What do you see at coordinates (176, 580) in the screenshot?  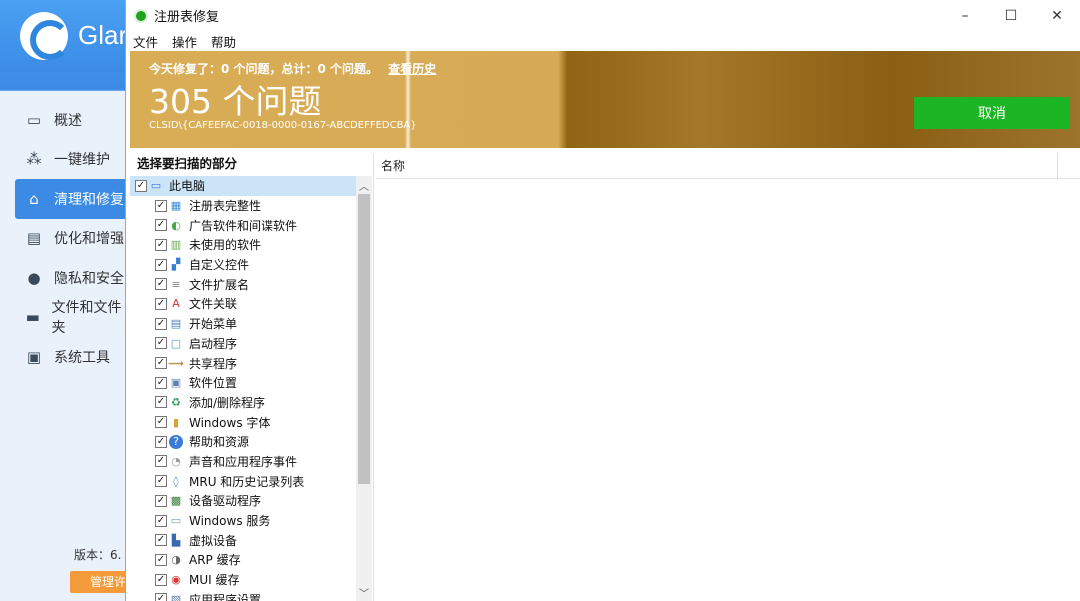 I see `mui-icon: ◉` at bounding box center [176, 580].